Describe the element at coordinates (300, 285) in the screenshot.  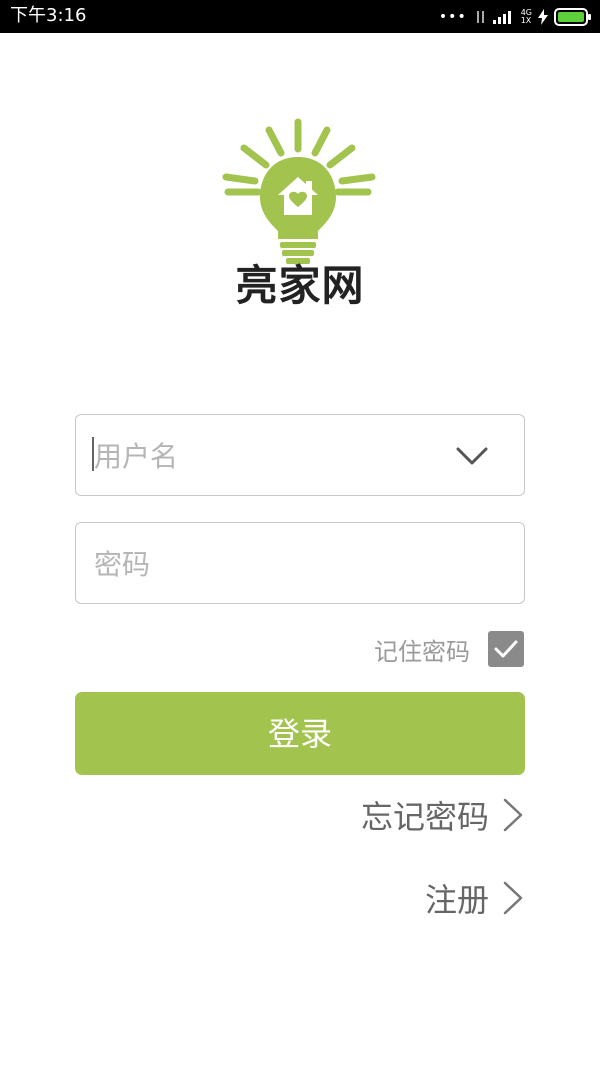
I see `brand-name: 亮家网` at that location.